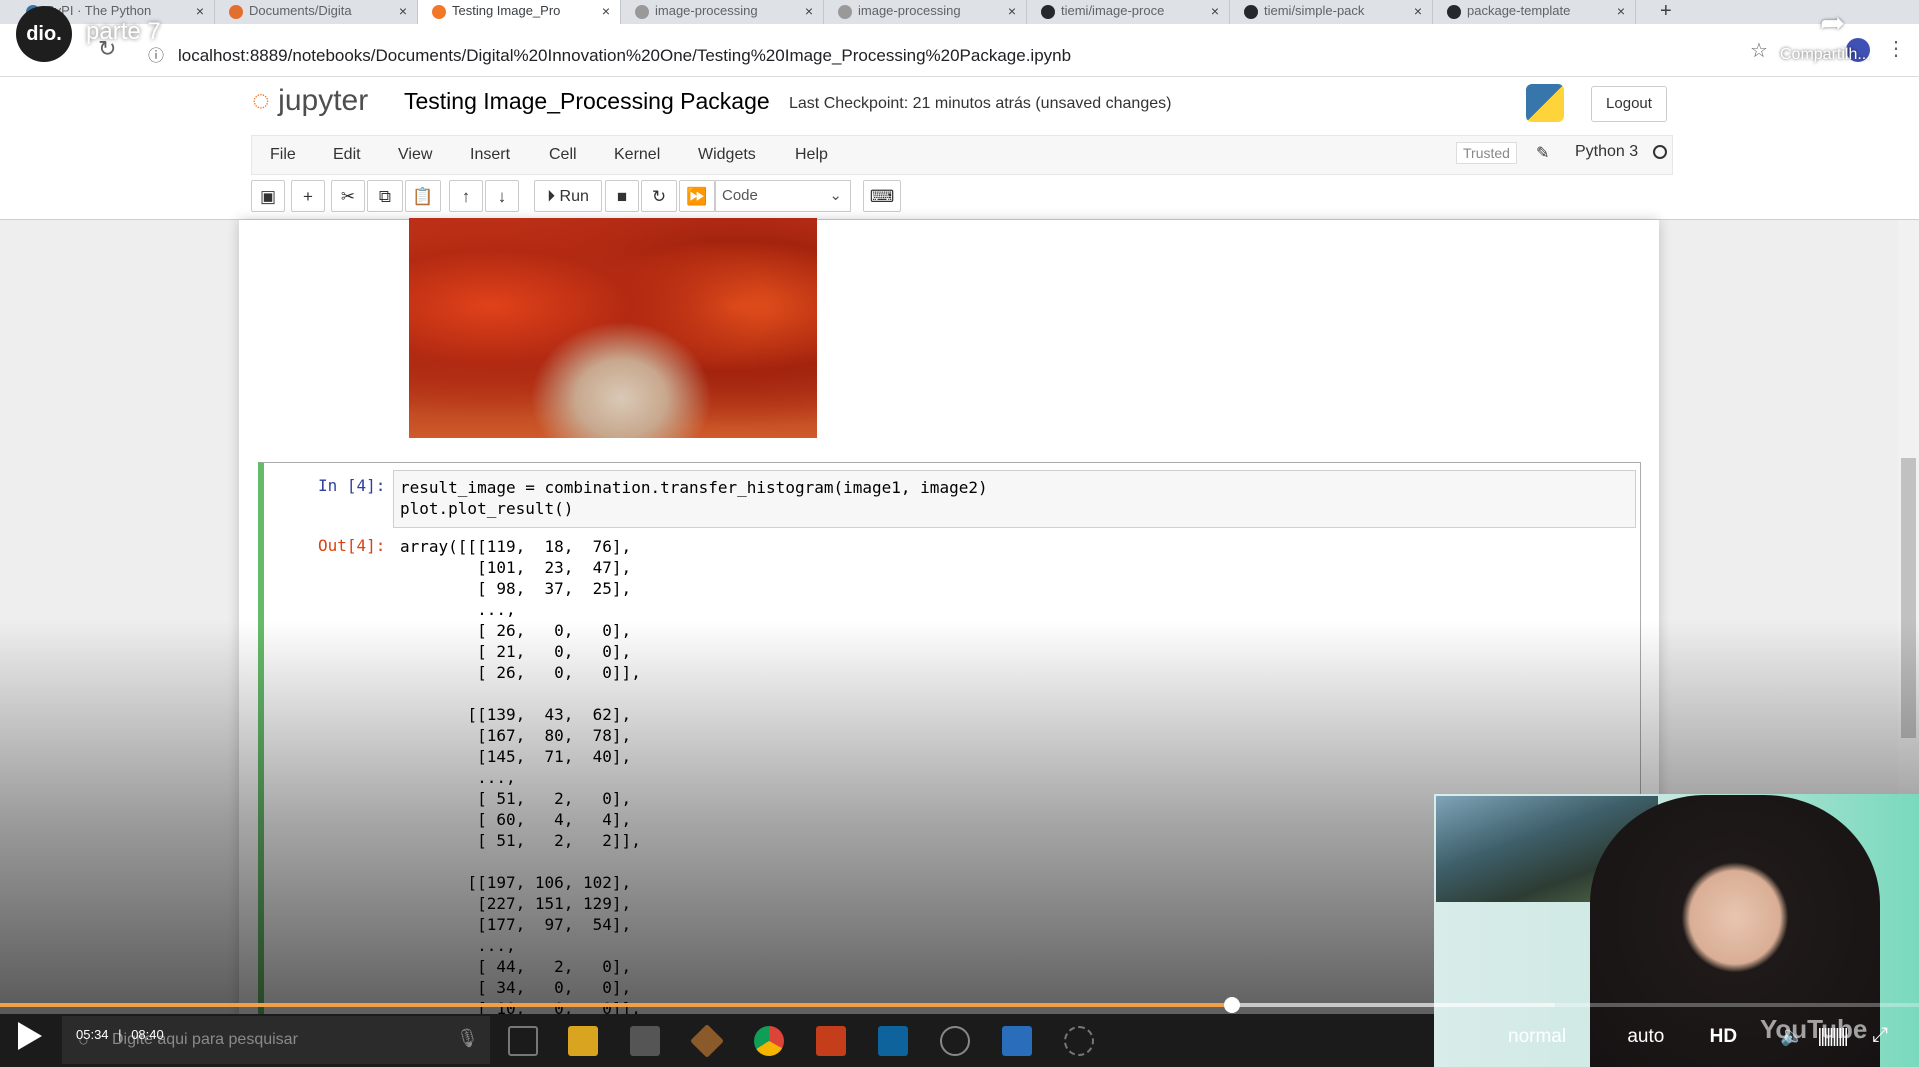 This screenshot has width=1919, height=1067. What do you see at coordinates (502, 196) in the screenshot?
I see `move-down-icon: ↓` at bounding box center [502, 196].